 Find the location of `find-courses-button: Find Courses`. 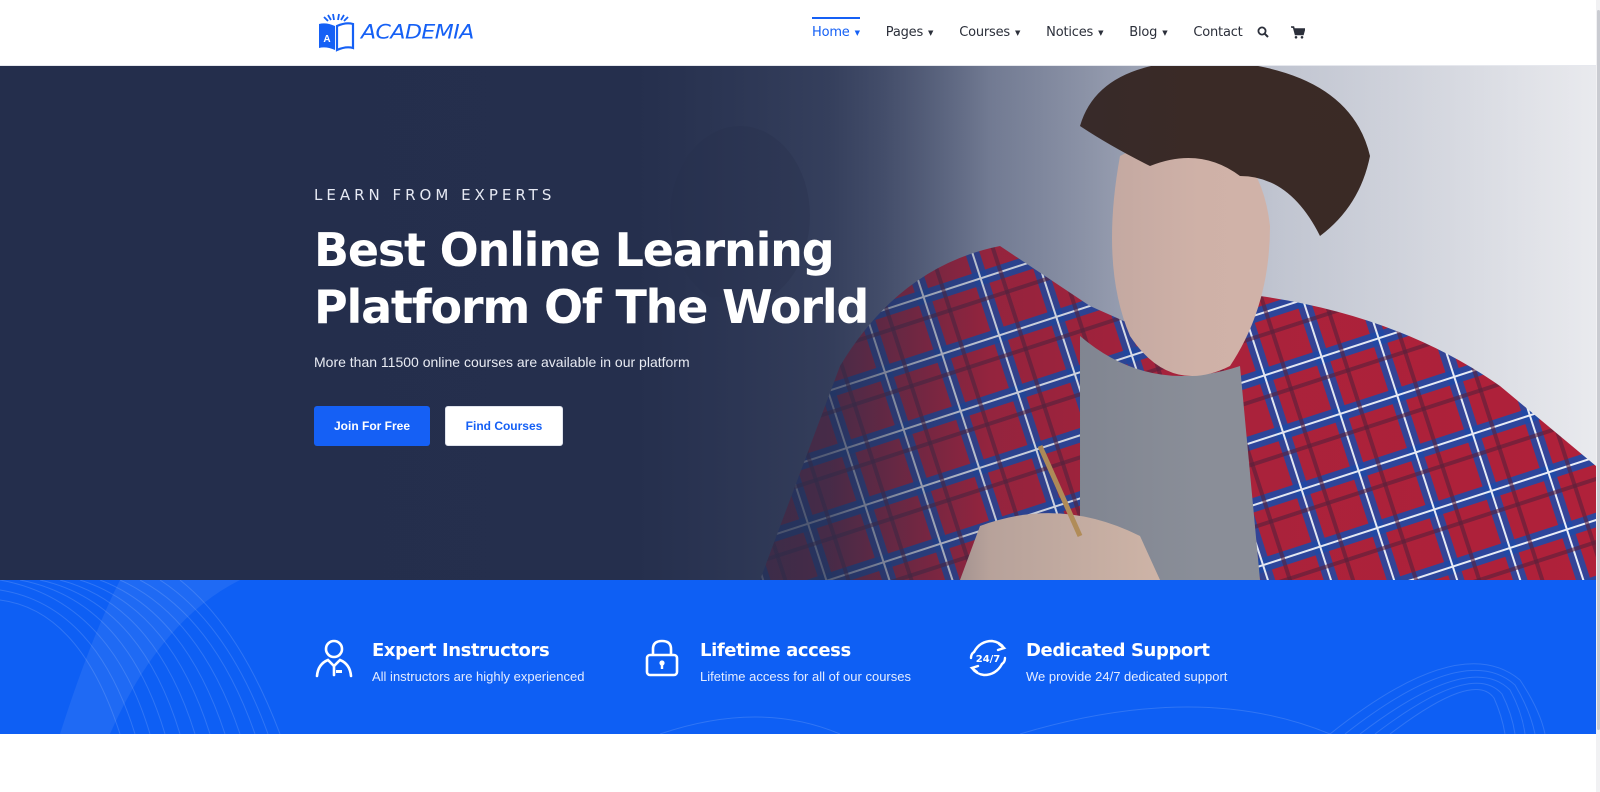

find-courses-button: Find Courses is located at coordinates (504, 426).